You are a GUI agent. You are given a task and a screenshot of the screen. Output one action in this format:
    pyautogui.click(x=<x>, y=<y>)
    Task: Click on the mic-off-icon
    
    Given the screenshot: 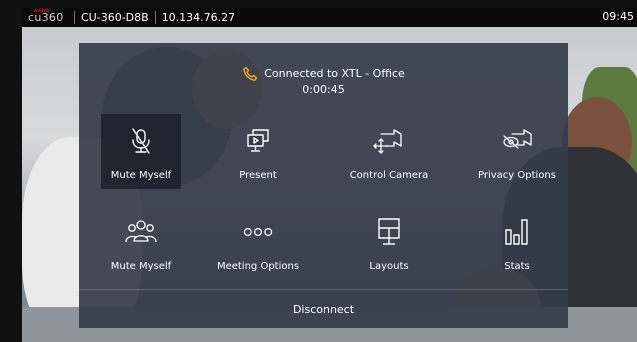 What is the action you would take?
    pyautogui.click(x=141, y=141)
    